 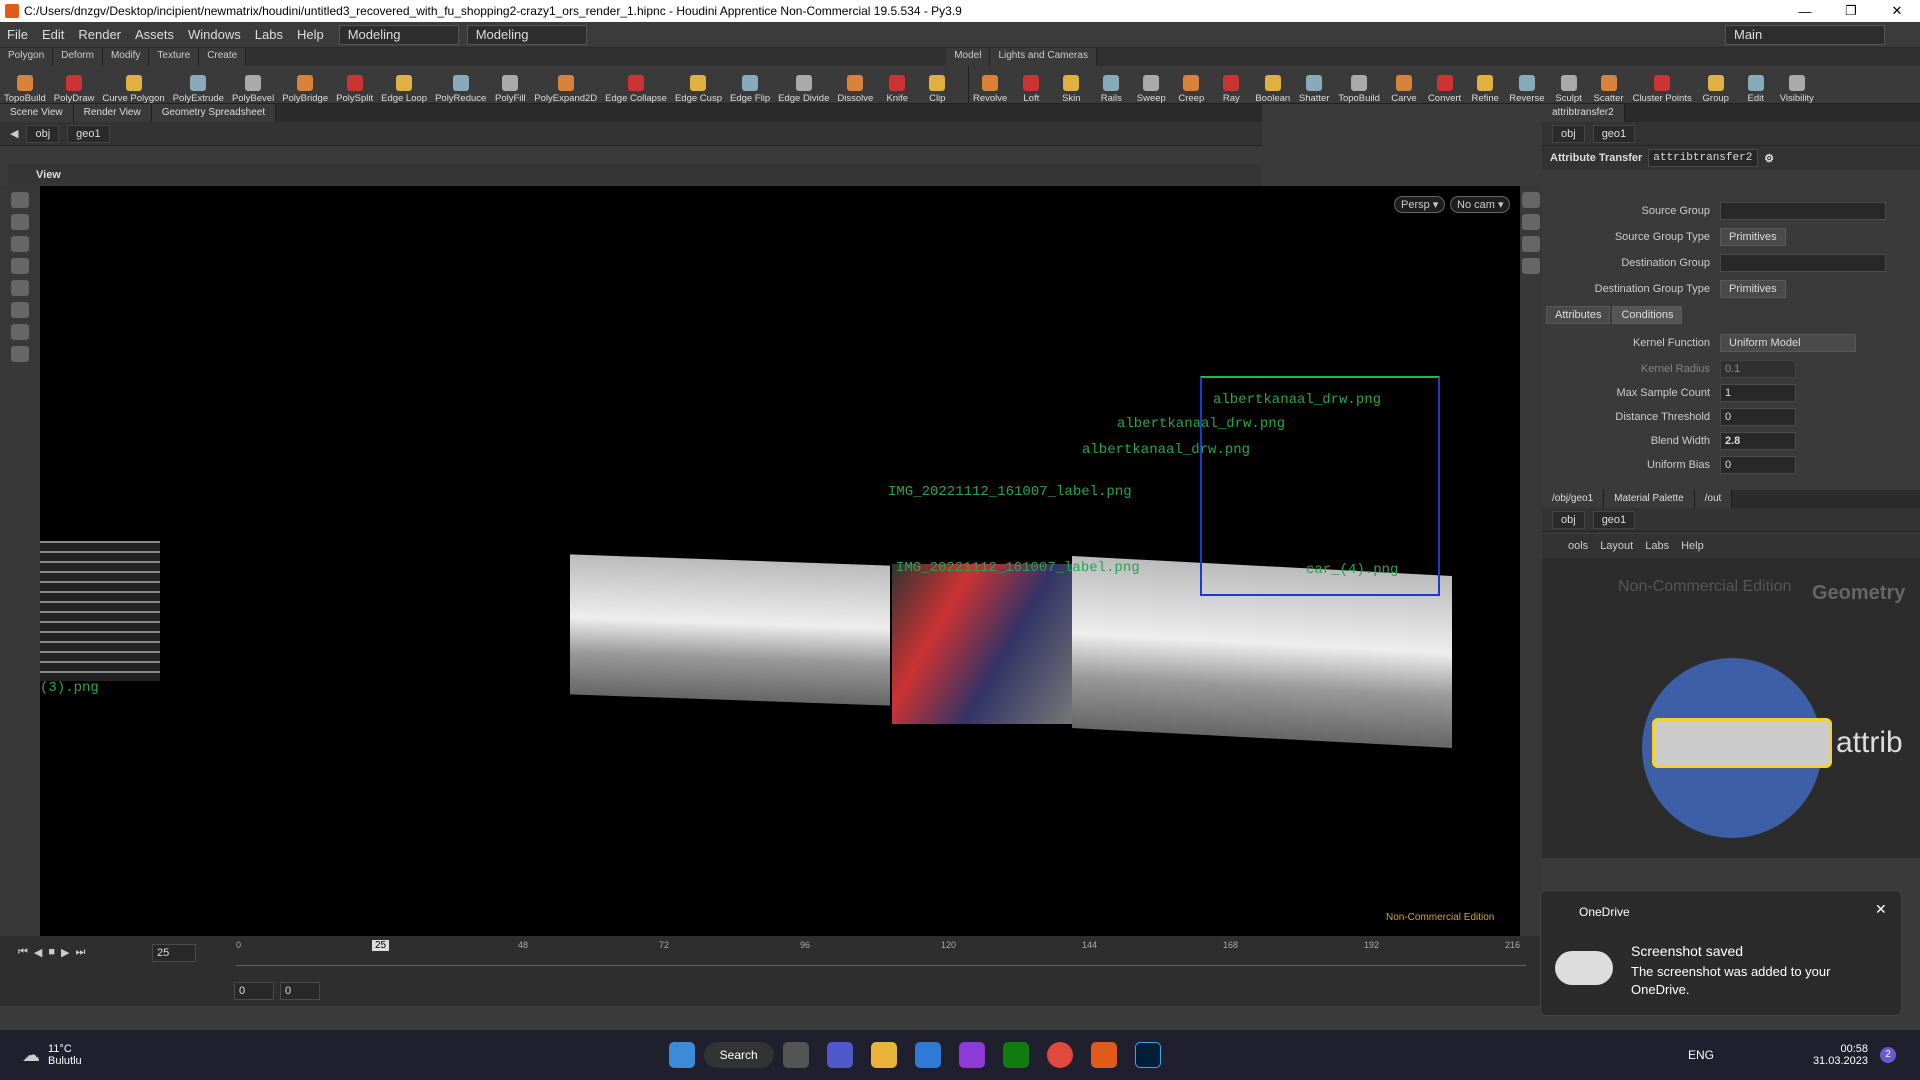 What do you see at coordinates (27, 57) in the screenshot?
I see `shelf-tab-polygon: Polygon` at bounding box center [27, 57].